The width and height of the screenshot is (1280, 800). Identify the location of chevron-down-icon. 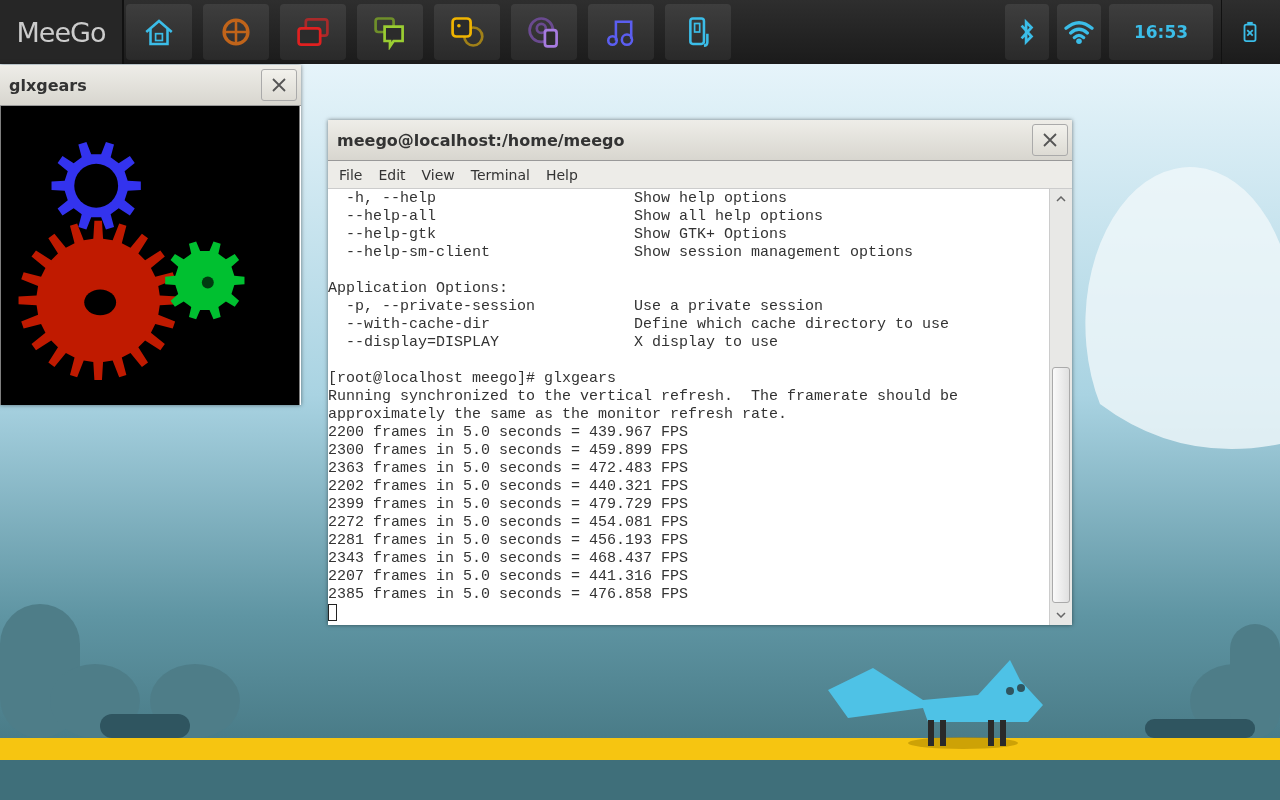
(1061, 615).